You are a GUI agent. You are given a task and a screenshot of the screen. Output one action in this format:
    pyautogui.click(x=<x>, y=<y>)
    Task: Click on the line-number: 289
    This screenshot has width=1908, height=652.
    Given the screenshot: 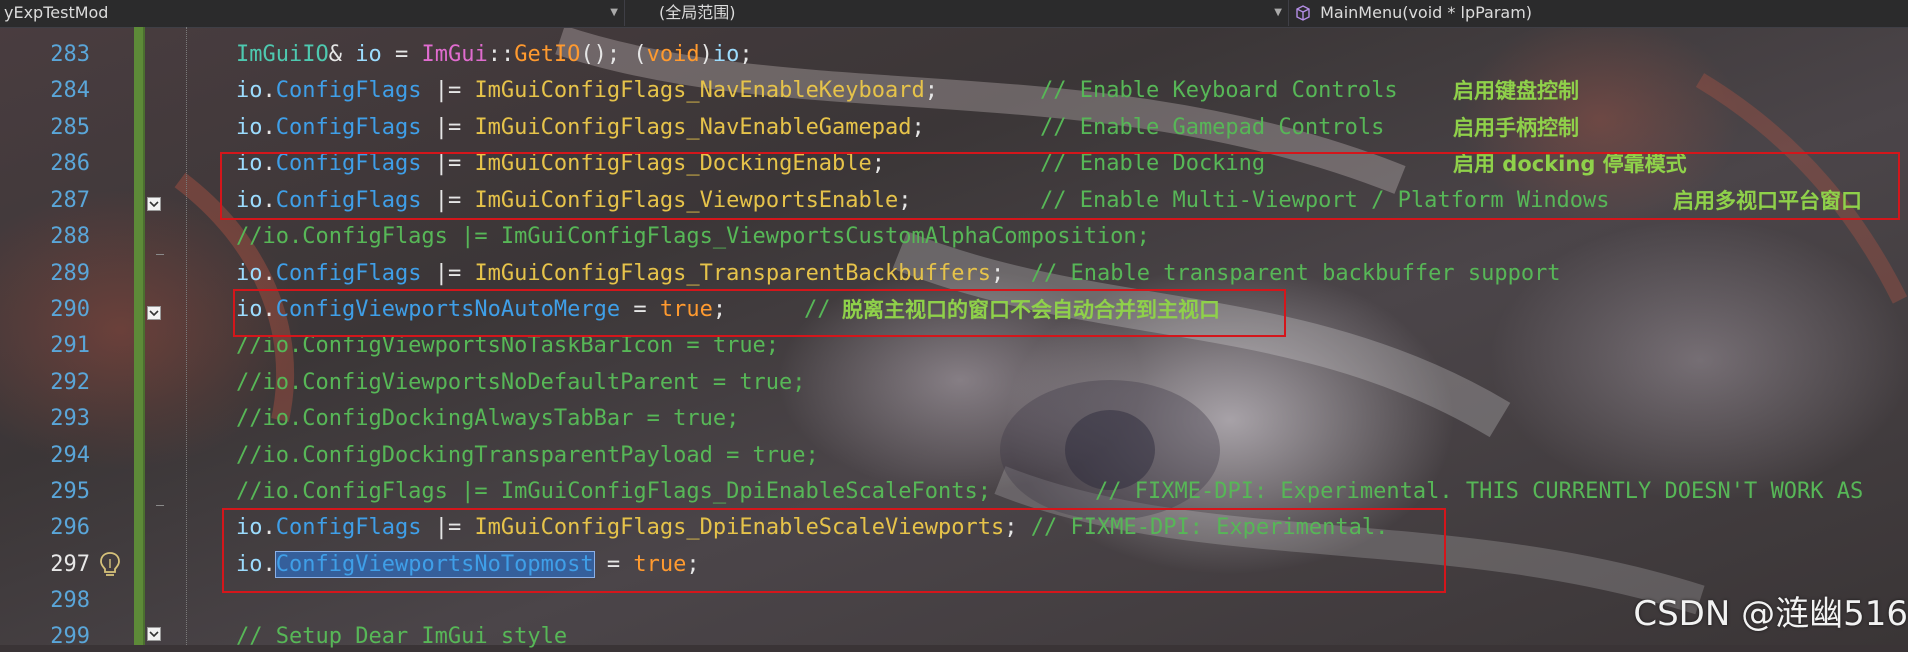 What is the action you would take?
    pyautogui.click(x=70, y=273)
    